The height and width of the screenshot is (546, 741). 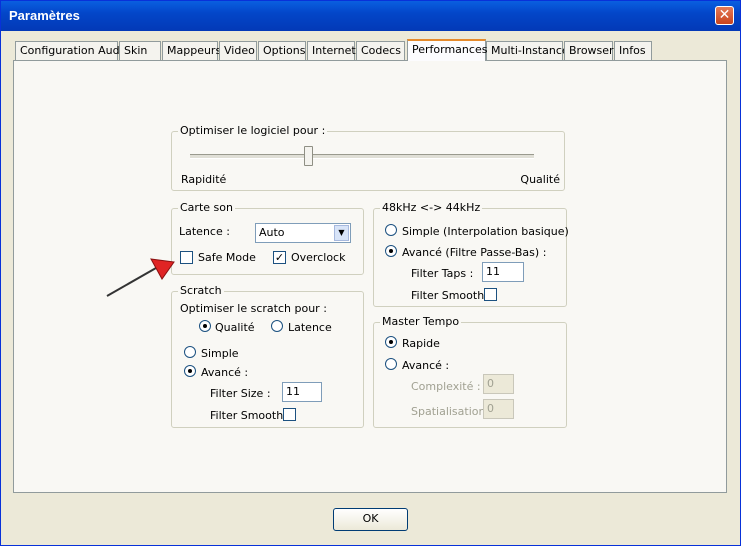 What do you see at coordinates (238, 50) in the screenshot?
I see `tab-video: Video` at bounding box center [238, 50].